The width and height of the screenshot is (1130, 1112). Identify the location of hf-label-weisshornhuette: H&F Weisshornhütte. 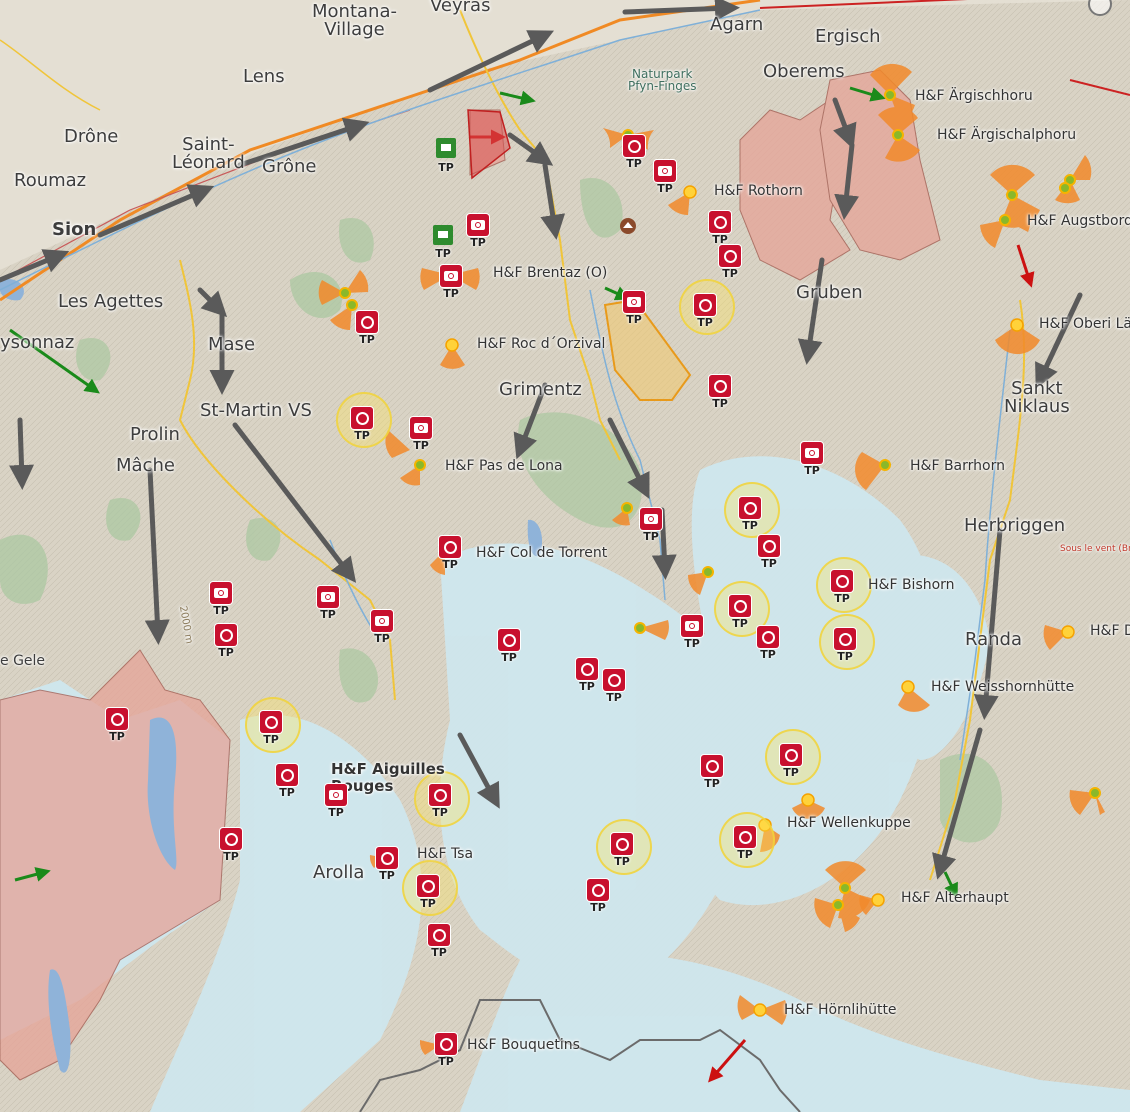
(1002, 687).